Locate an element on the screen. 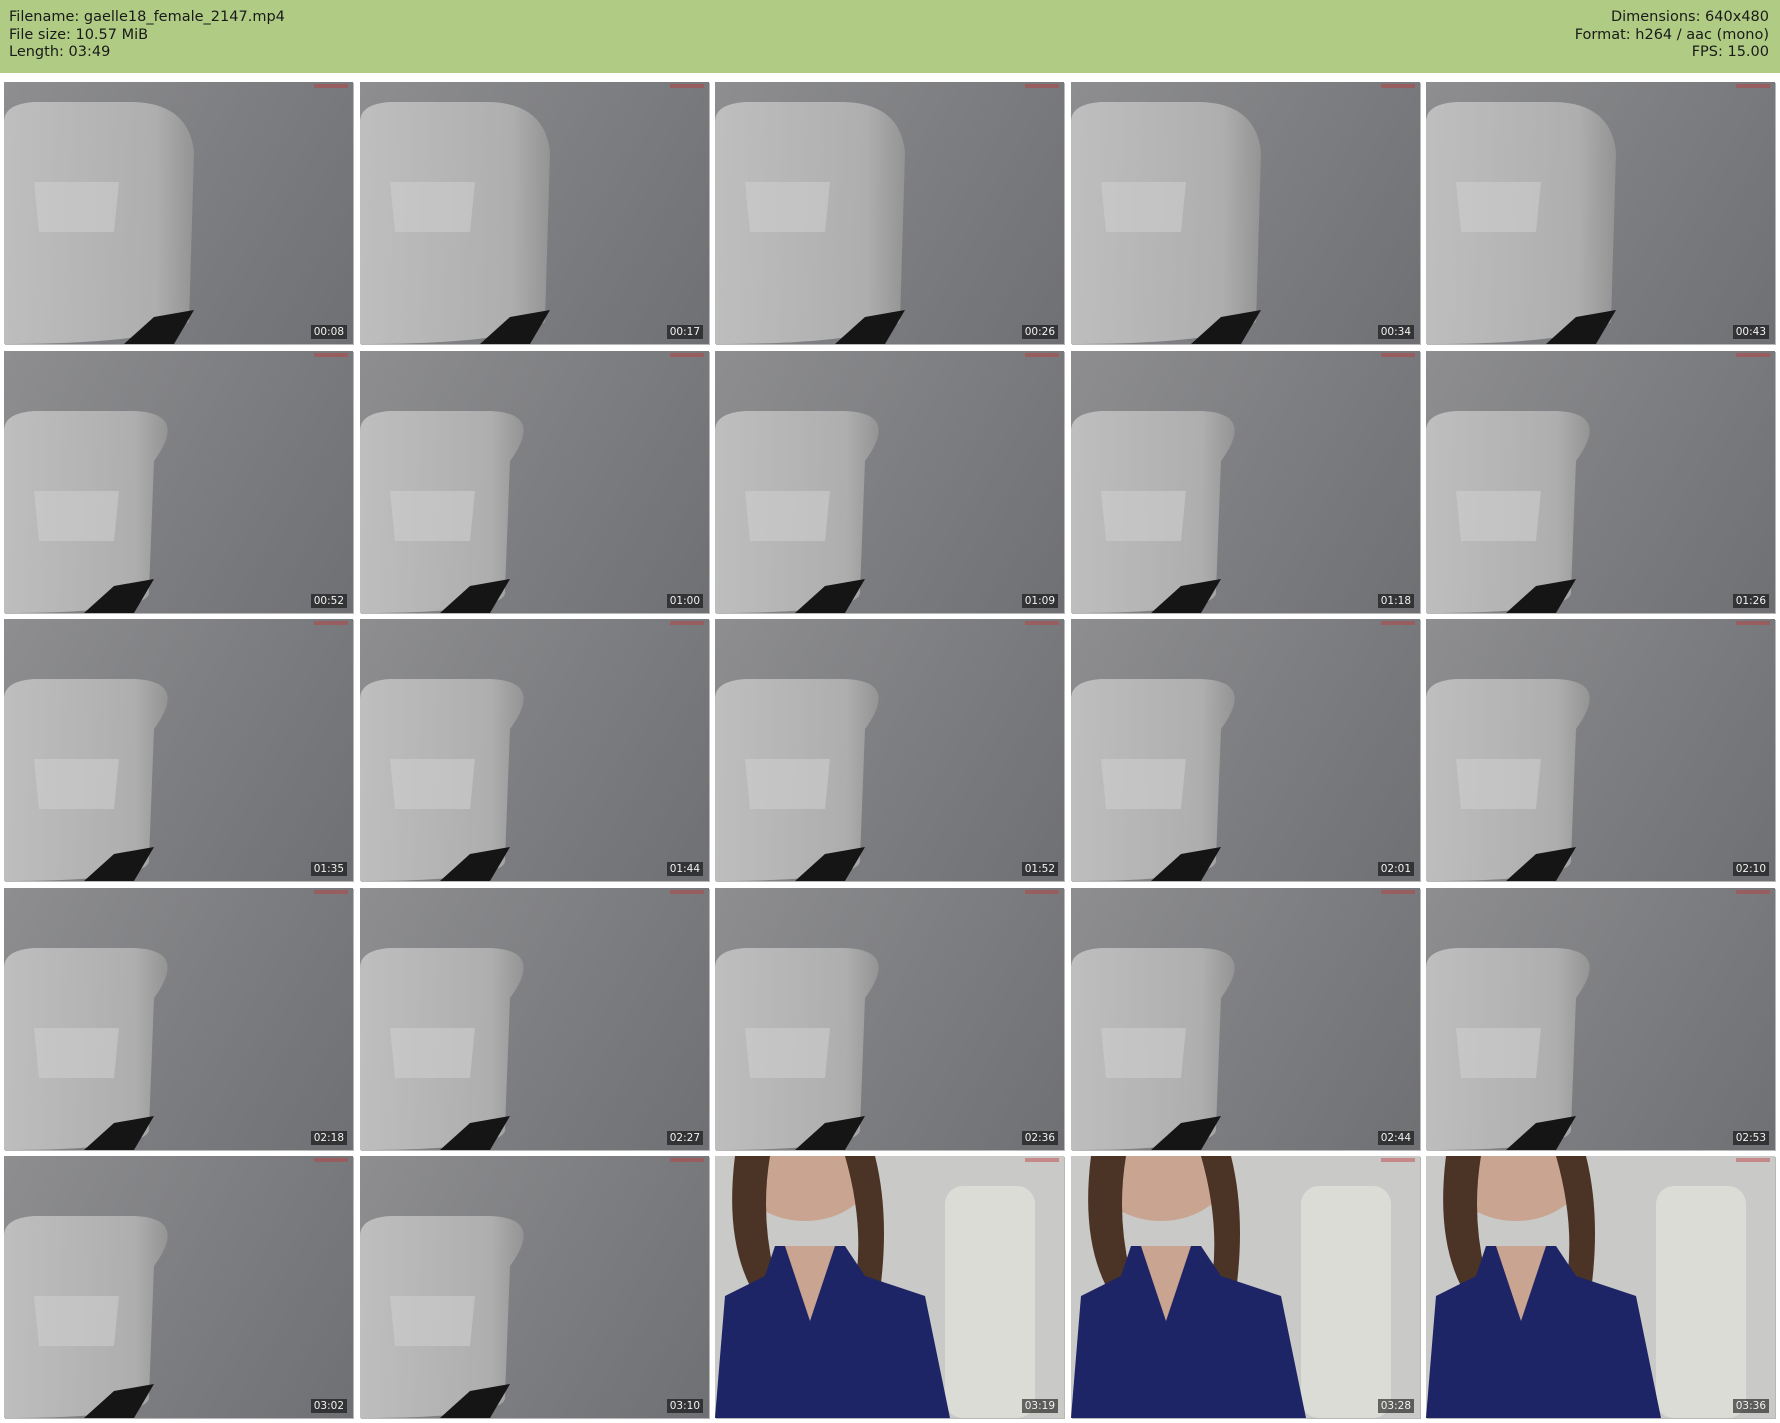 This screenshot has height=1423, width=1780. video-thumbnail: 02:18 is located at coordinates (178, 1019).